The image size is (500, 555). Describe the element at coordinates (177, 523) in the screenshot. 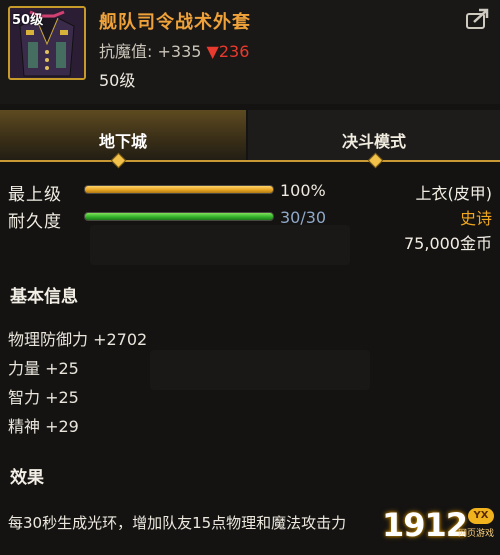

I see `effect-text: 每30秒生成光环，增加队友15点物理和魔法攻击力` at that location.